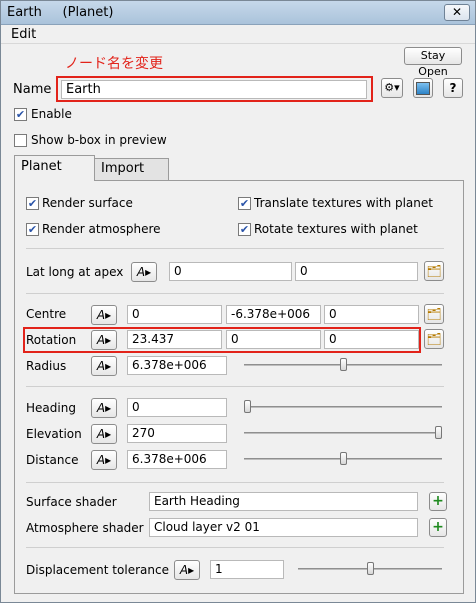 This screenshot has width=476, height=603. Describe the element at coordinates (238, 34) in the screenshot. I see `menu-bar: Edit` at that location.